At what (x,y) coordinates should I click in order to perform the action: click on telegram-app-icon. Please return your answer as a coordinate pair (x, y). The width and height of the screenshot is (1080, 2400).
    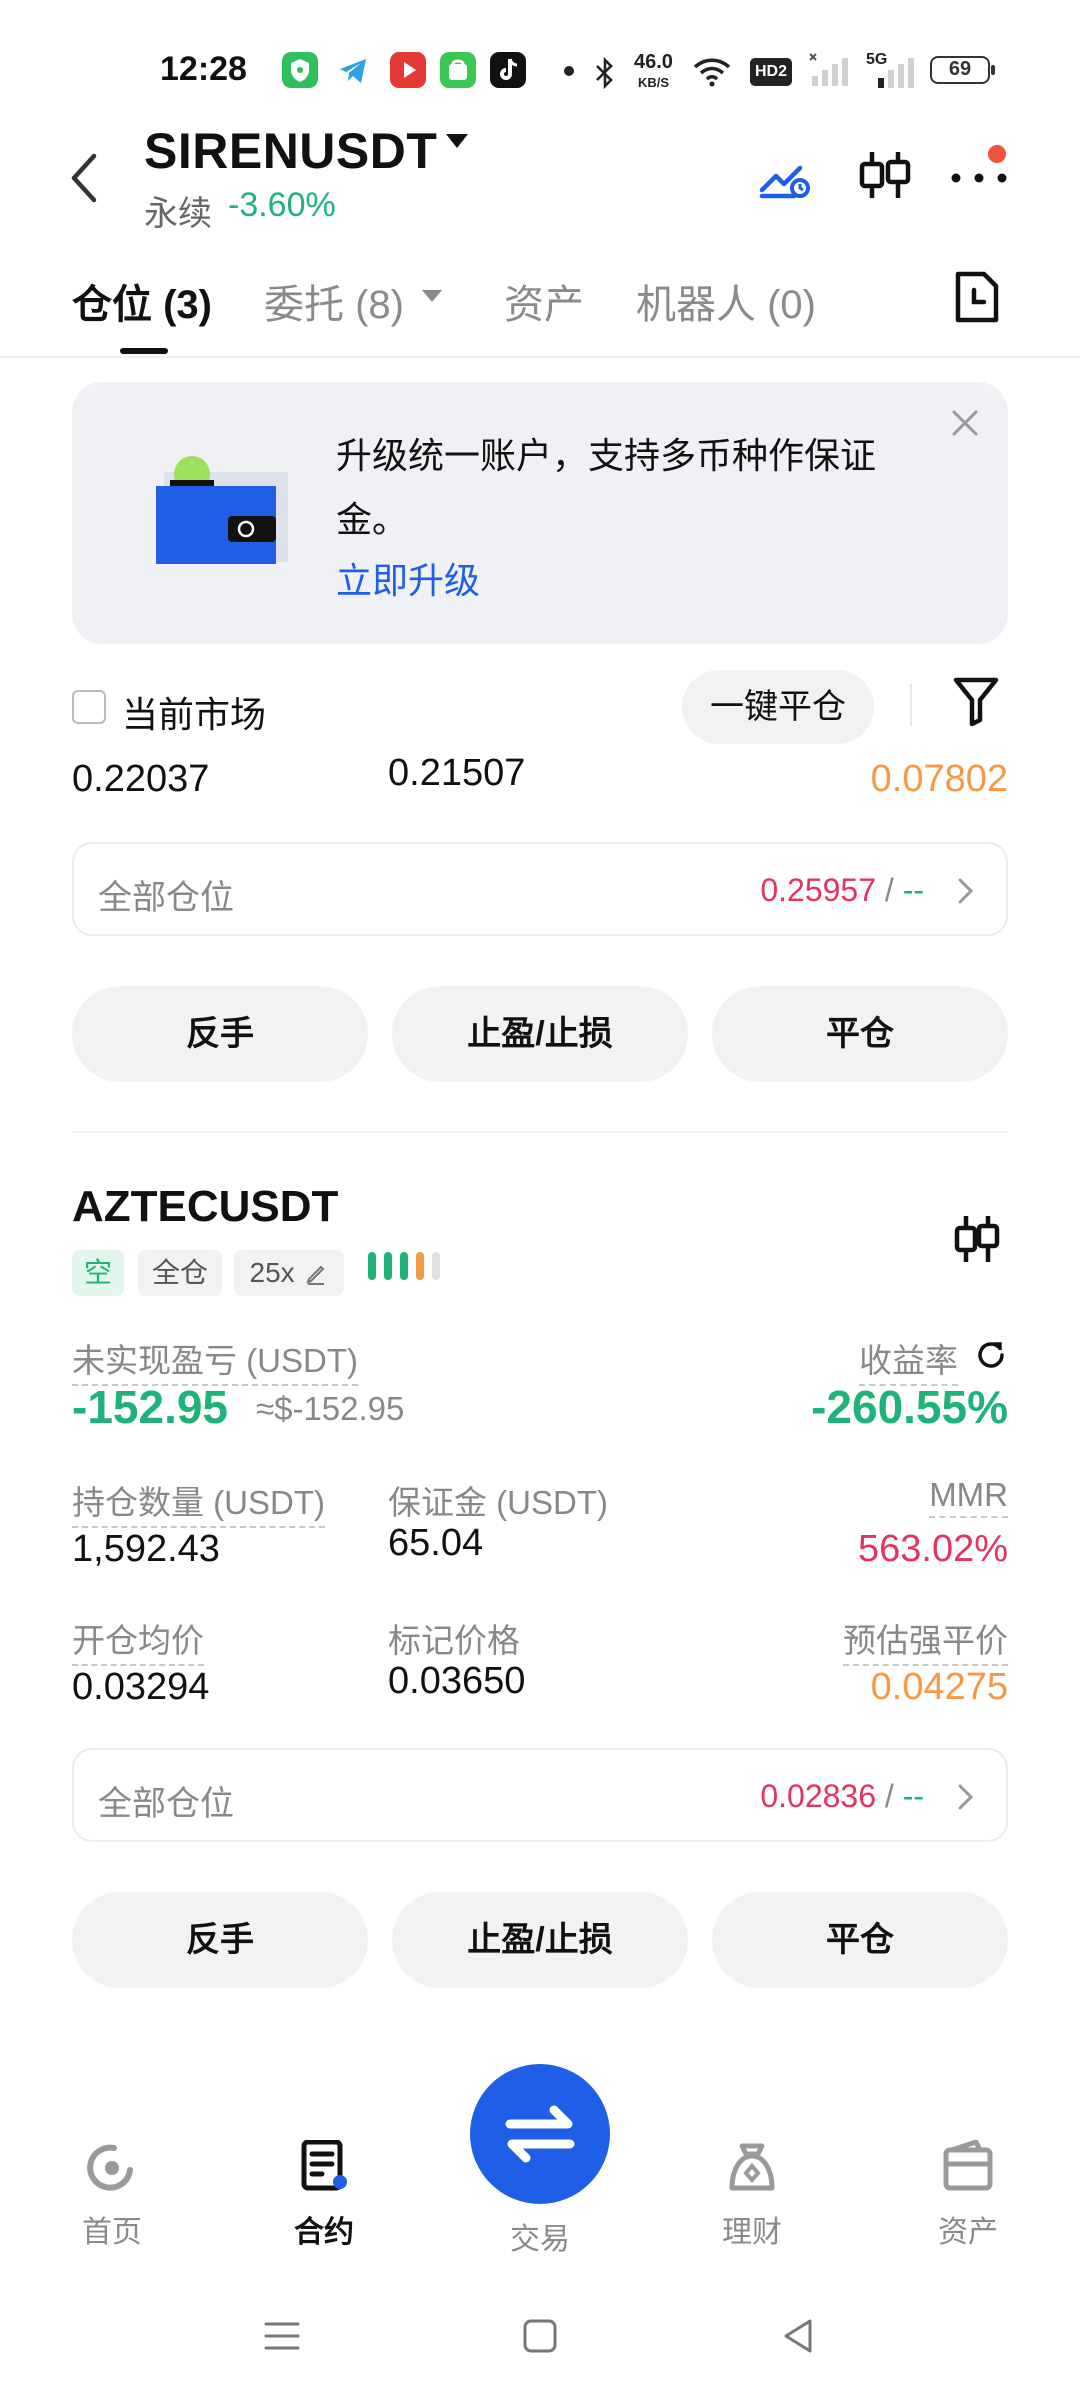
    Looking at the image, I should click on (354, 70).